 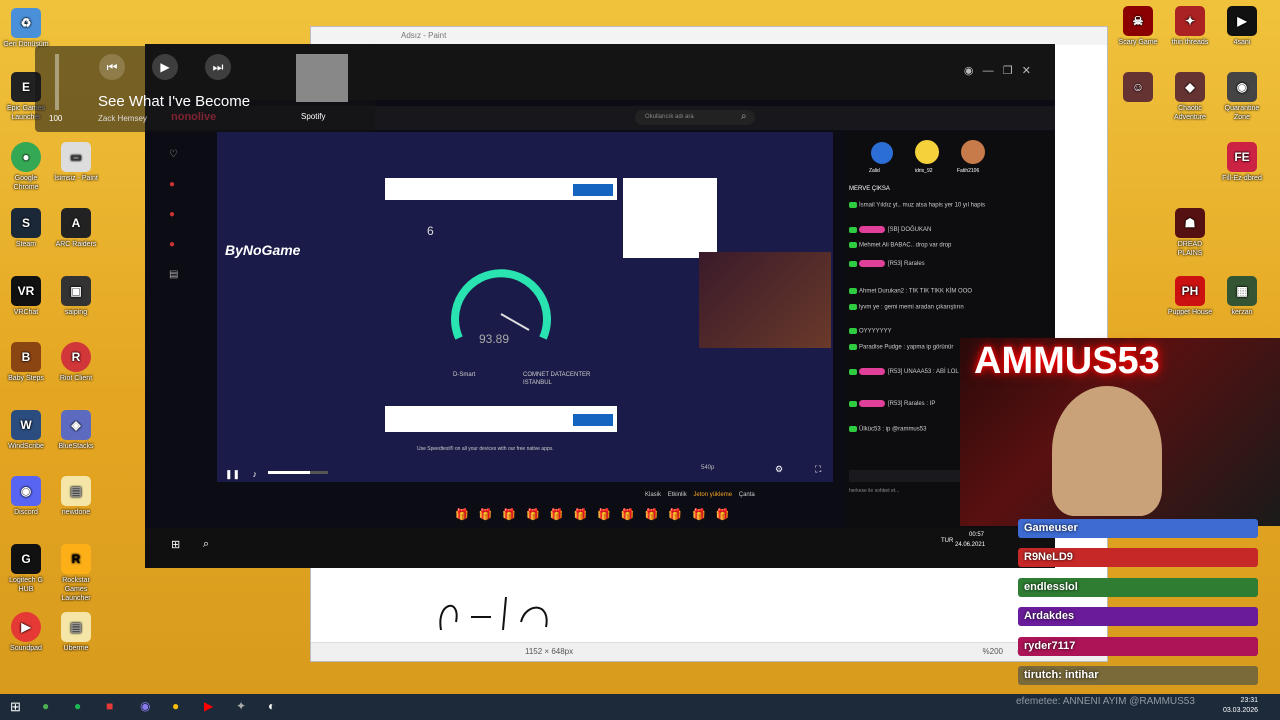 What do you see at coordinates (1242, 291) in the screenshot?
I see `game-icon: ▦` at bounding box center [1242, 291].